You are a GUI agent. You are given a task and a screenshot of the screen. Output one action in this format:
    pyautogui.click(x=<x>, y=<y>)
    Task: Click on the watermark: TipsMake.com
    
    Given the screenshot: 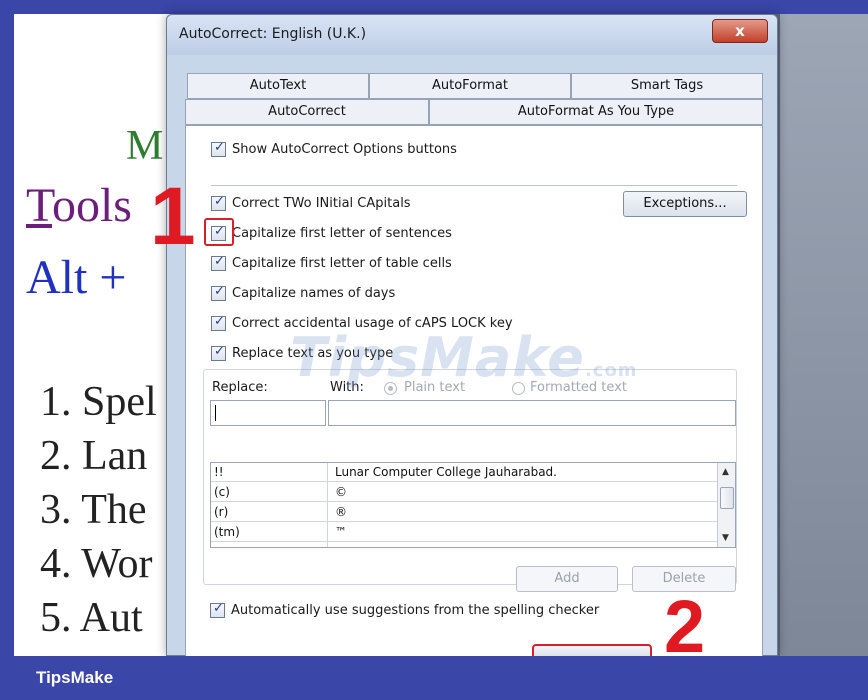 What is the action you would take?
    pyautogui.click(x=464, y=357)
    